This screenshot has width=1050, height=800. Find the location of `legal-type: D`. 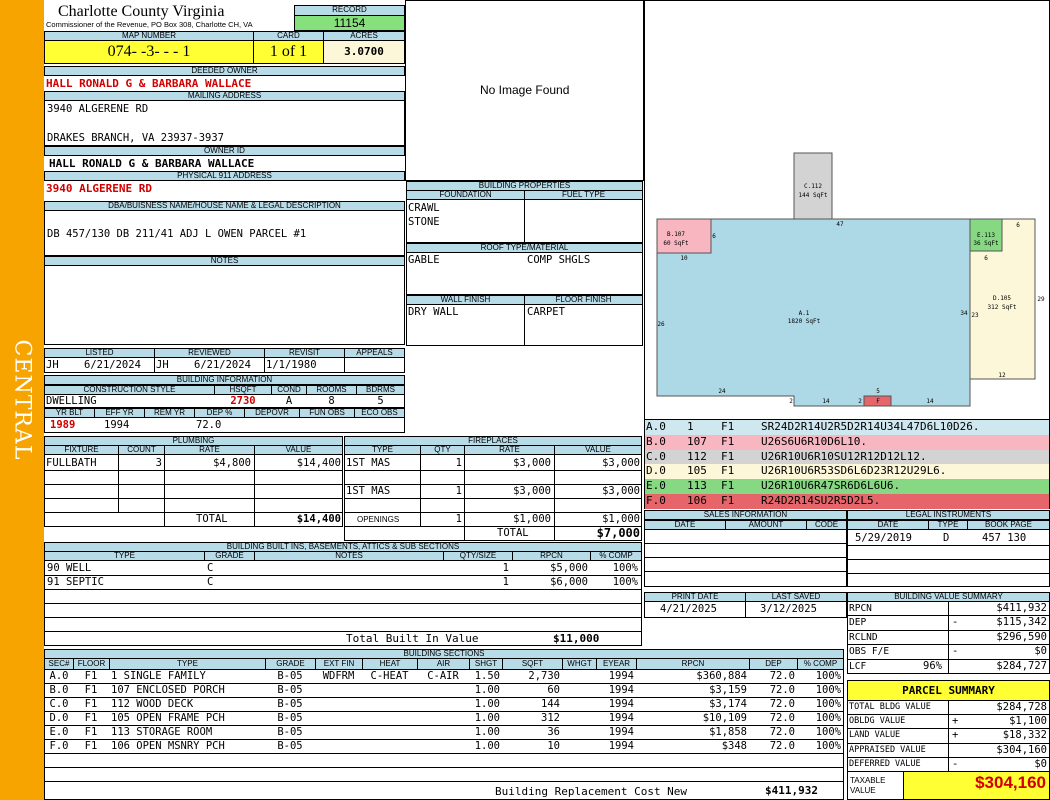

legal-type: D is located at coordinates (946, 538).